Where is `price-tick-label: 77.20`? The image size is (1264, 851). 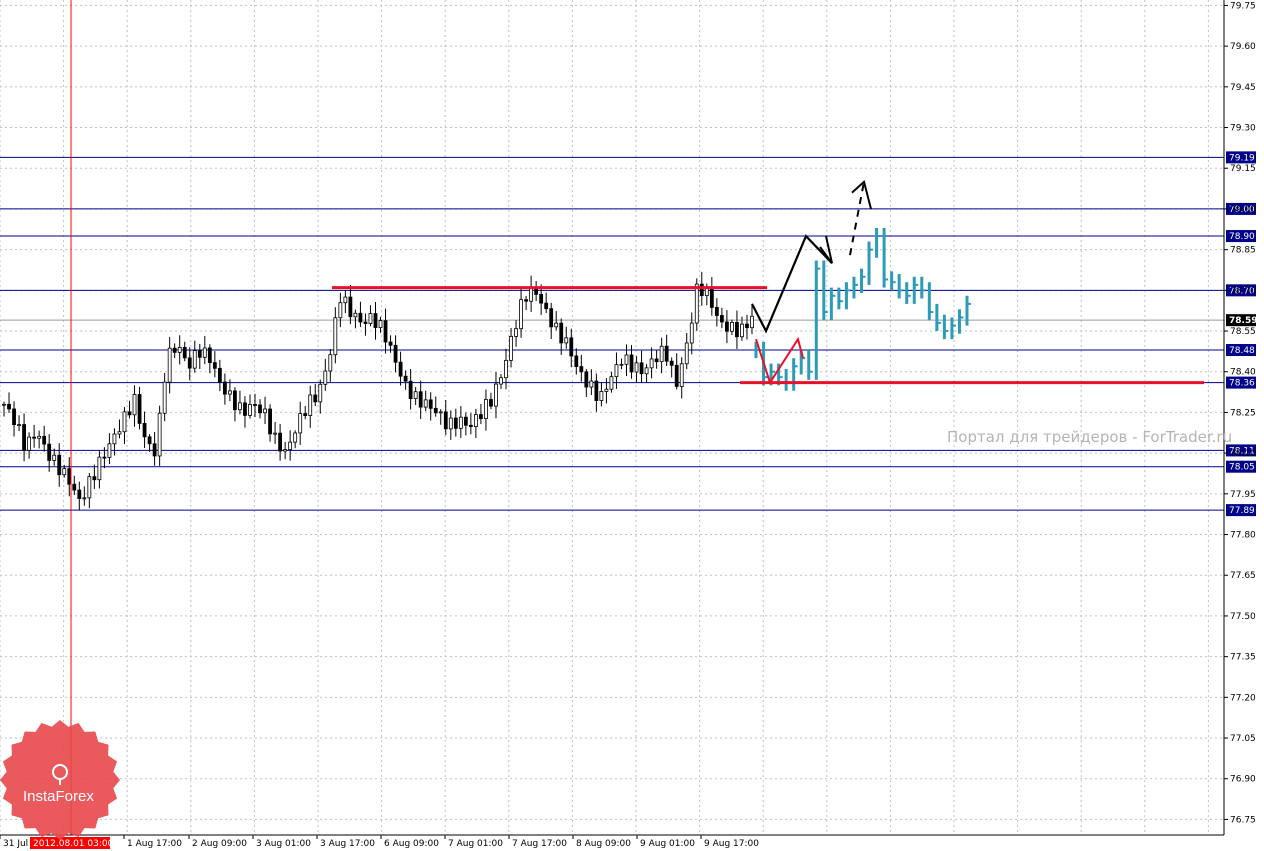
price-tick-label: 77.20 is located at coordinates (1243, 698).